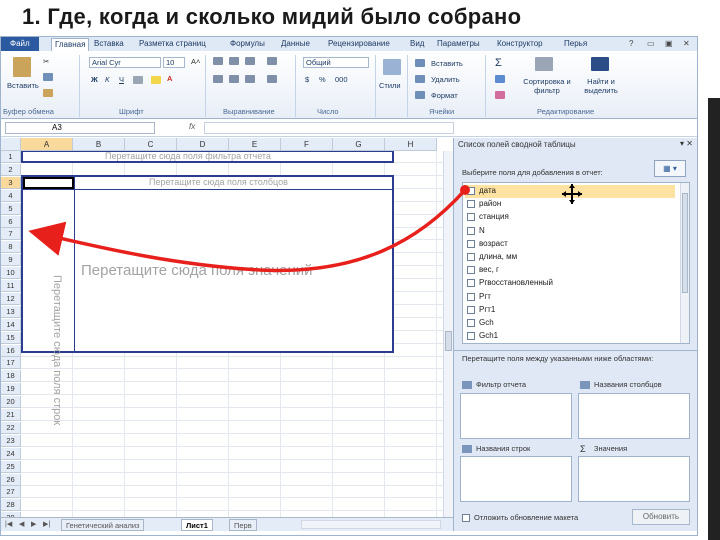 This screenshot has height=540, width=720. What do you see at coordinates (174, 62) in the screenshot?
I see `font-size-select: 10` at bounding box center [174, 62].